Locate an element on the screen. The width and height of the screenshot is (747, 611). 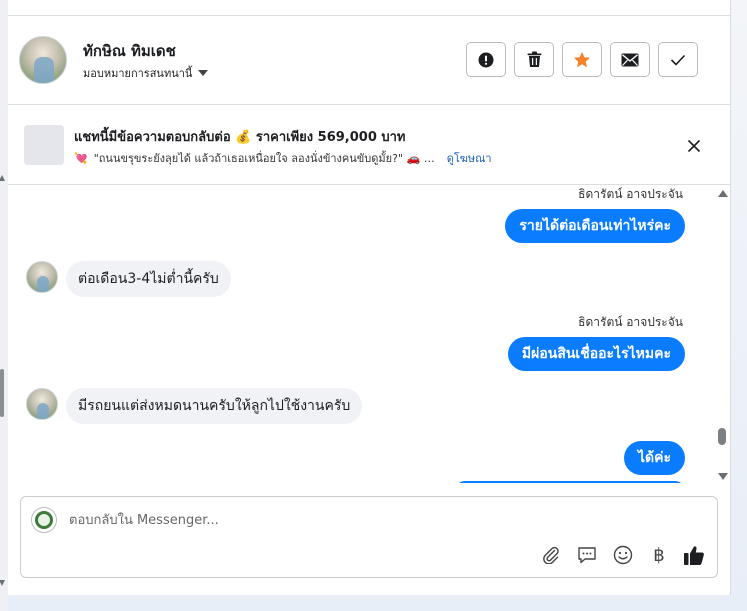
thumbs-up-icon is located at coordinates (694, 555).